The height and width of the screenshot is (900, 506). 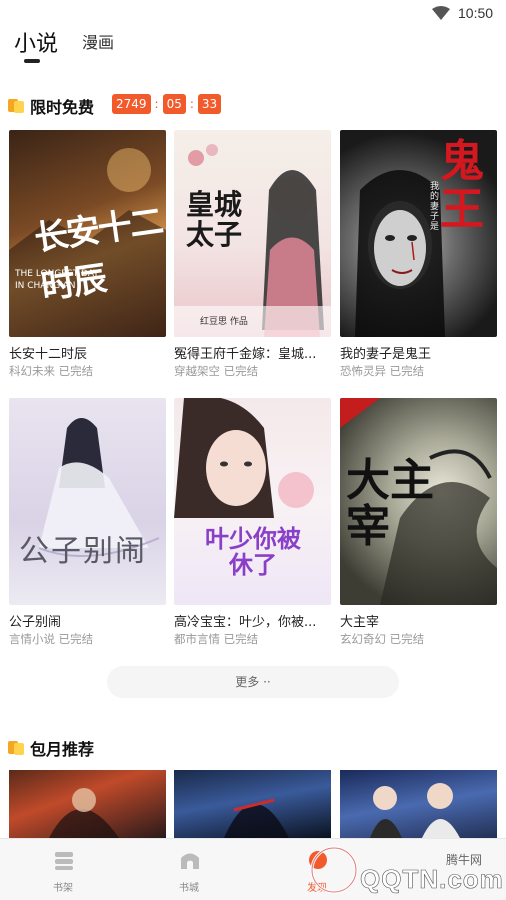 I want to click on book-genre: 恐怖灵异, so click(x=363, y=371).